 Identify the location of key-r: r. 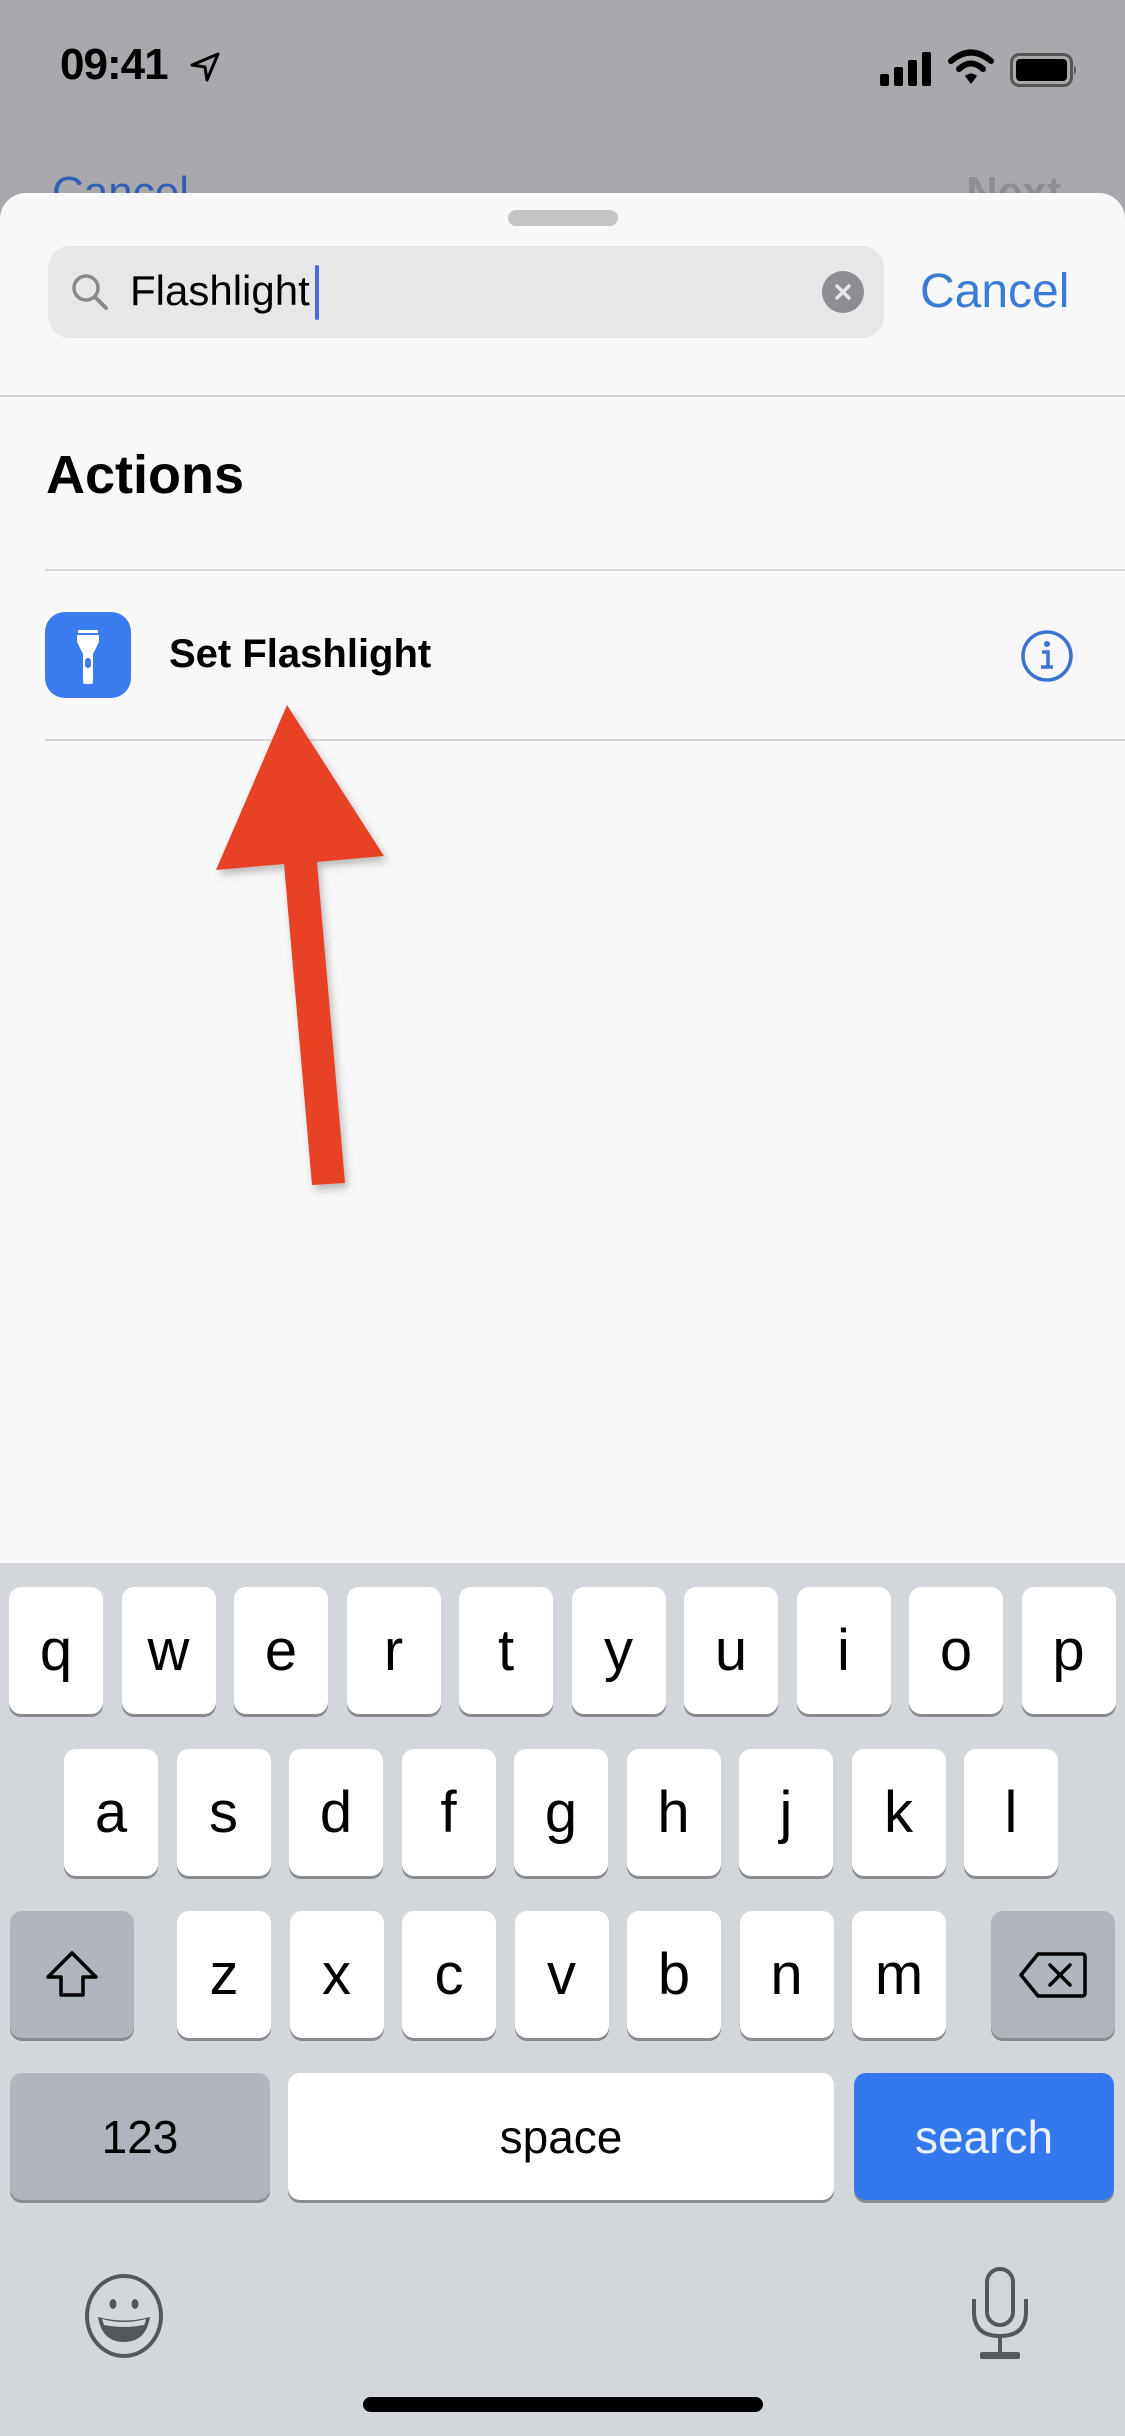
(393, 1650).